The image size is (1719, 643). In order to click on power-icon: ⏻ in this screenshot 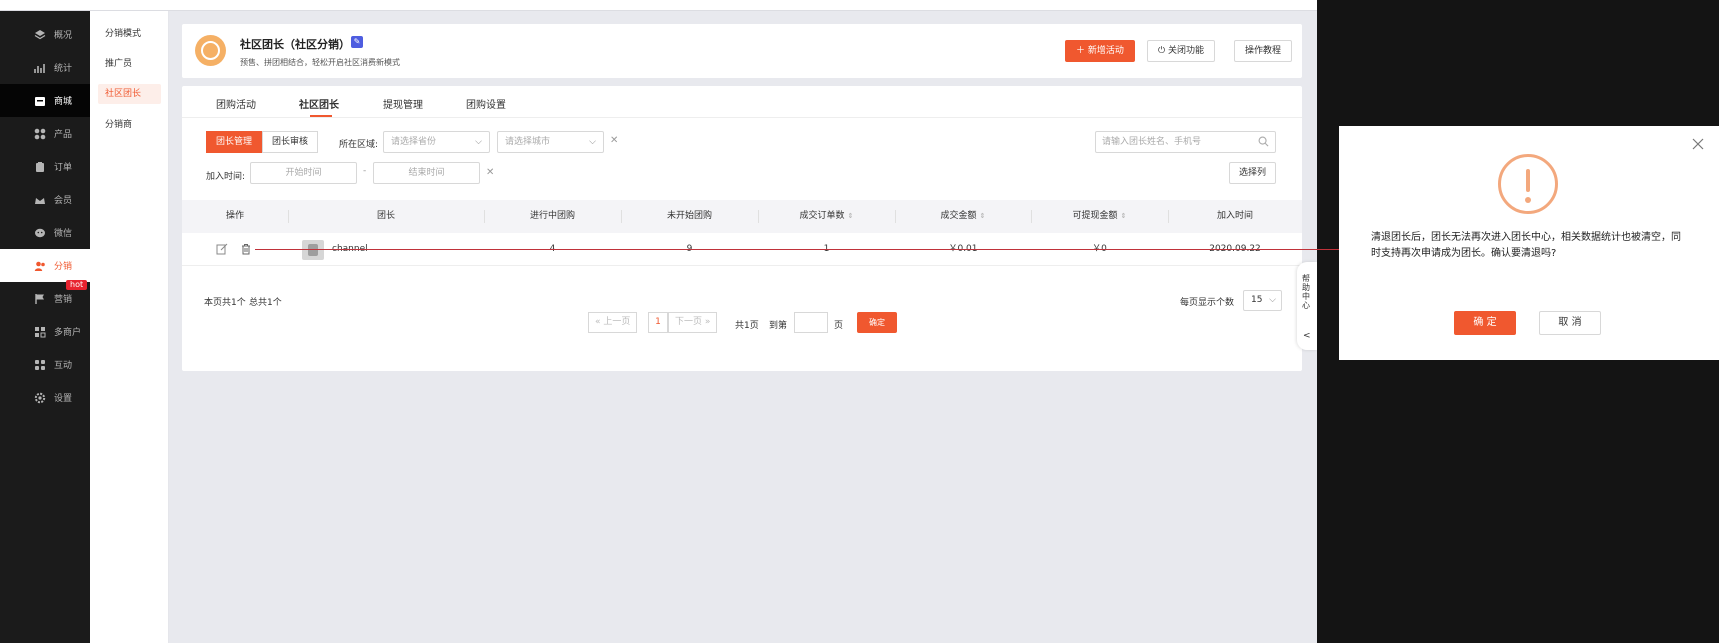, I will do `click(1162, 51)`.